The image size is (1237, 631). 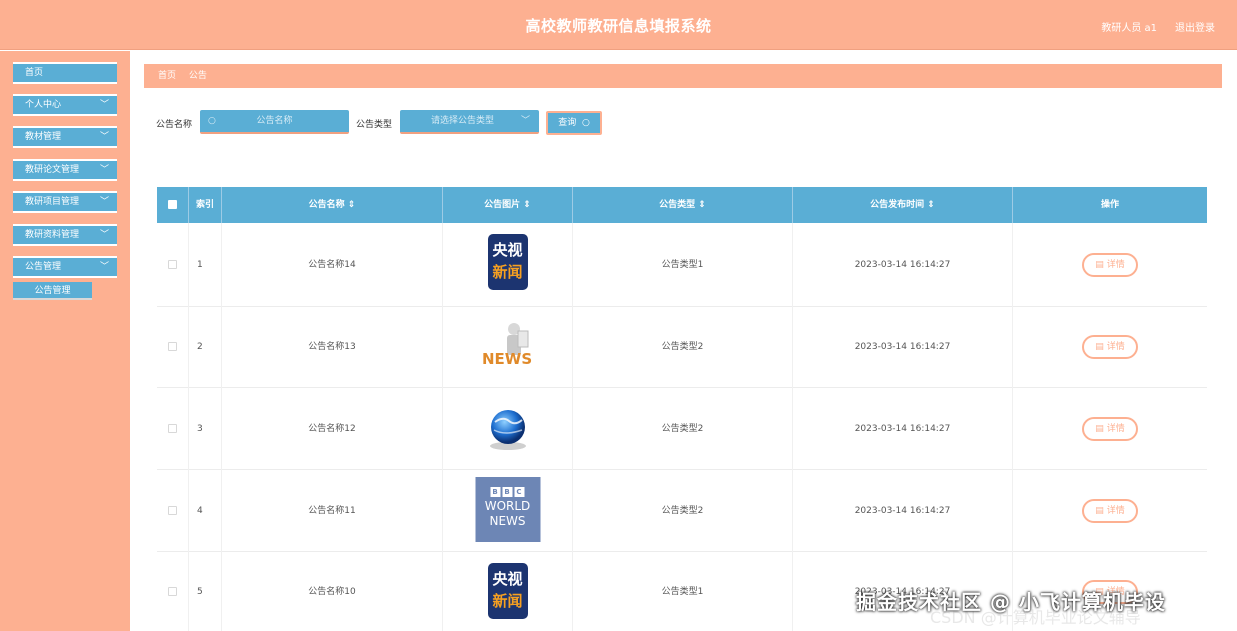 I want to click on column-header-index: 索引, so click(x=205, y=205).